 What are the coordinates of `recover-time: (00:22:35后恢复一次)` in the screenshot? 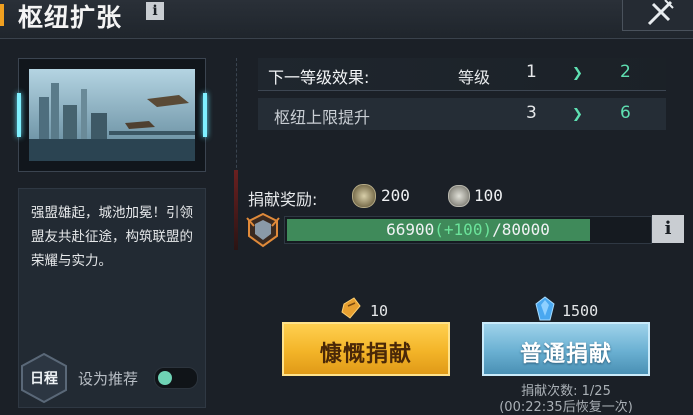 It's located at (566, 407).